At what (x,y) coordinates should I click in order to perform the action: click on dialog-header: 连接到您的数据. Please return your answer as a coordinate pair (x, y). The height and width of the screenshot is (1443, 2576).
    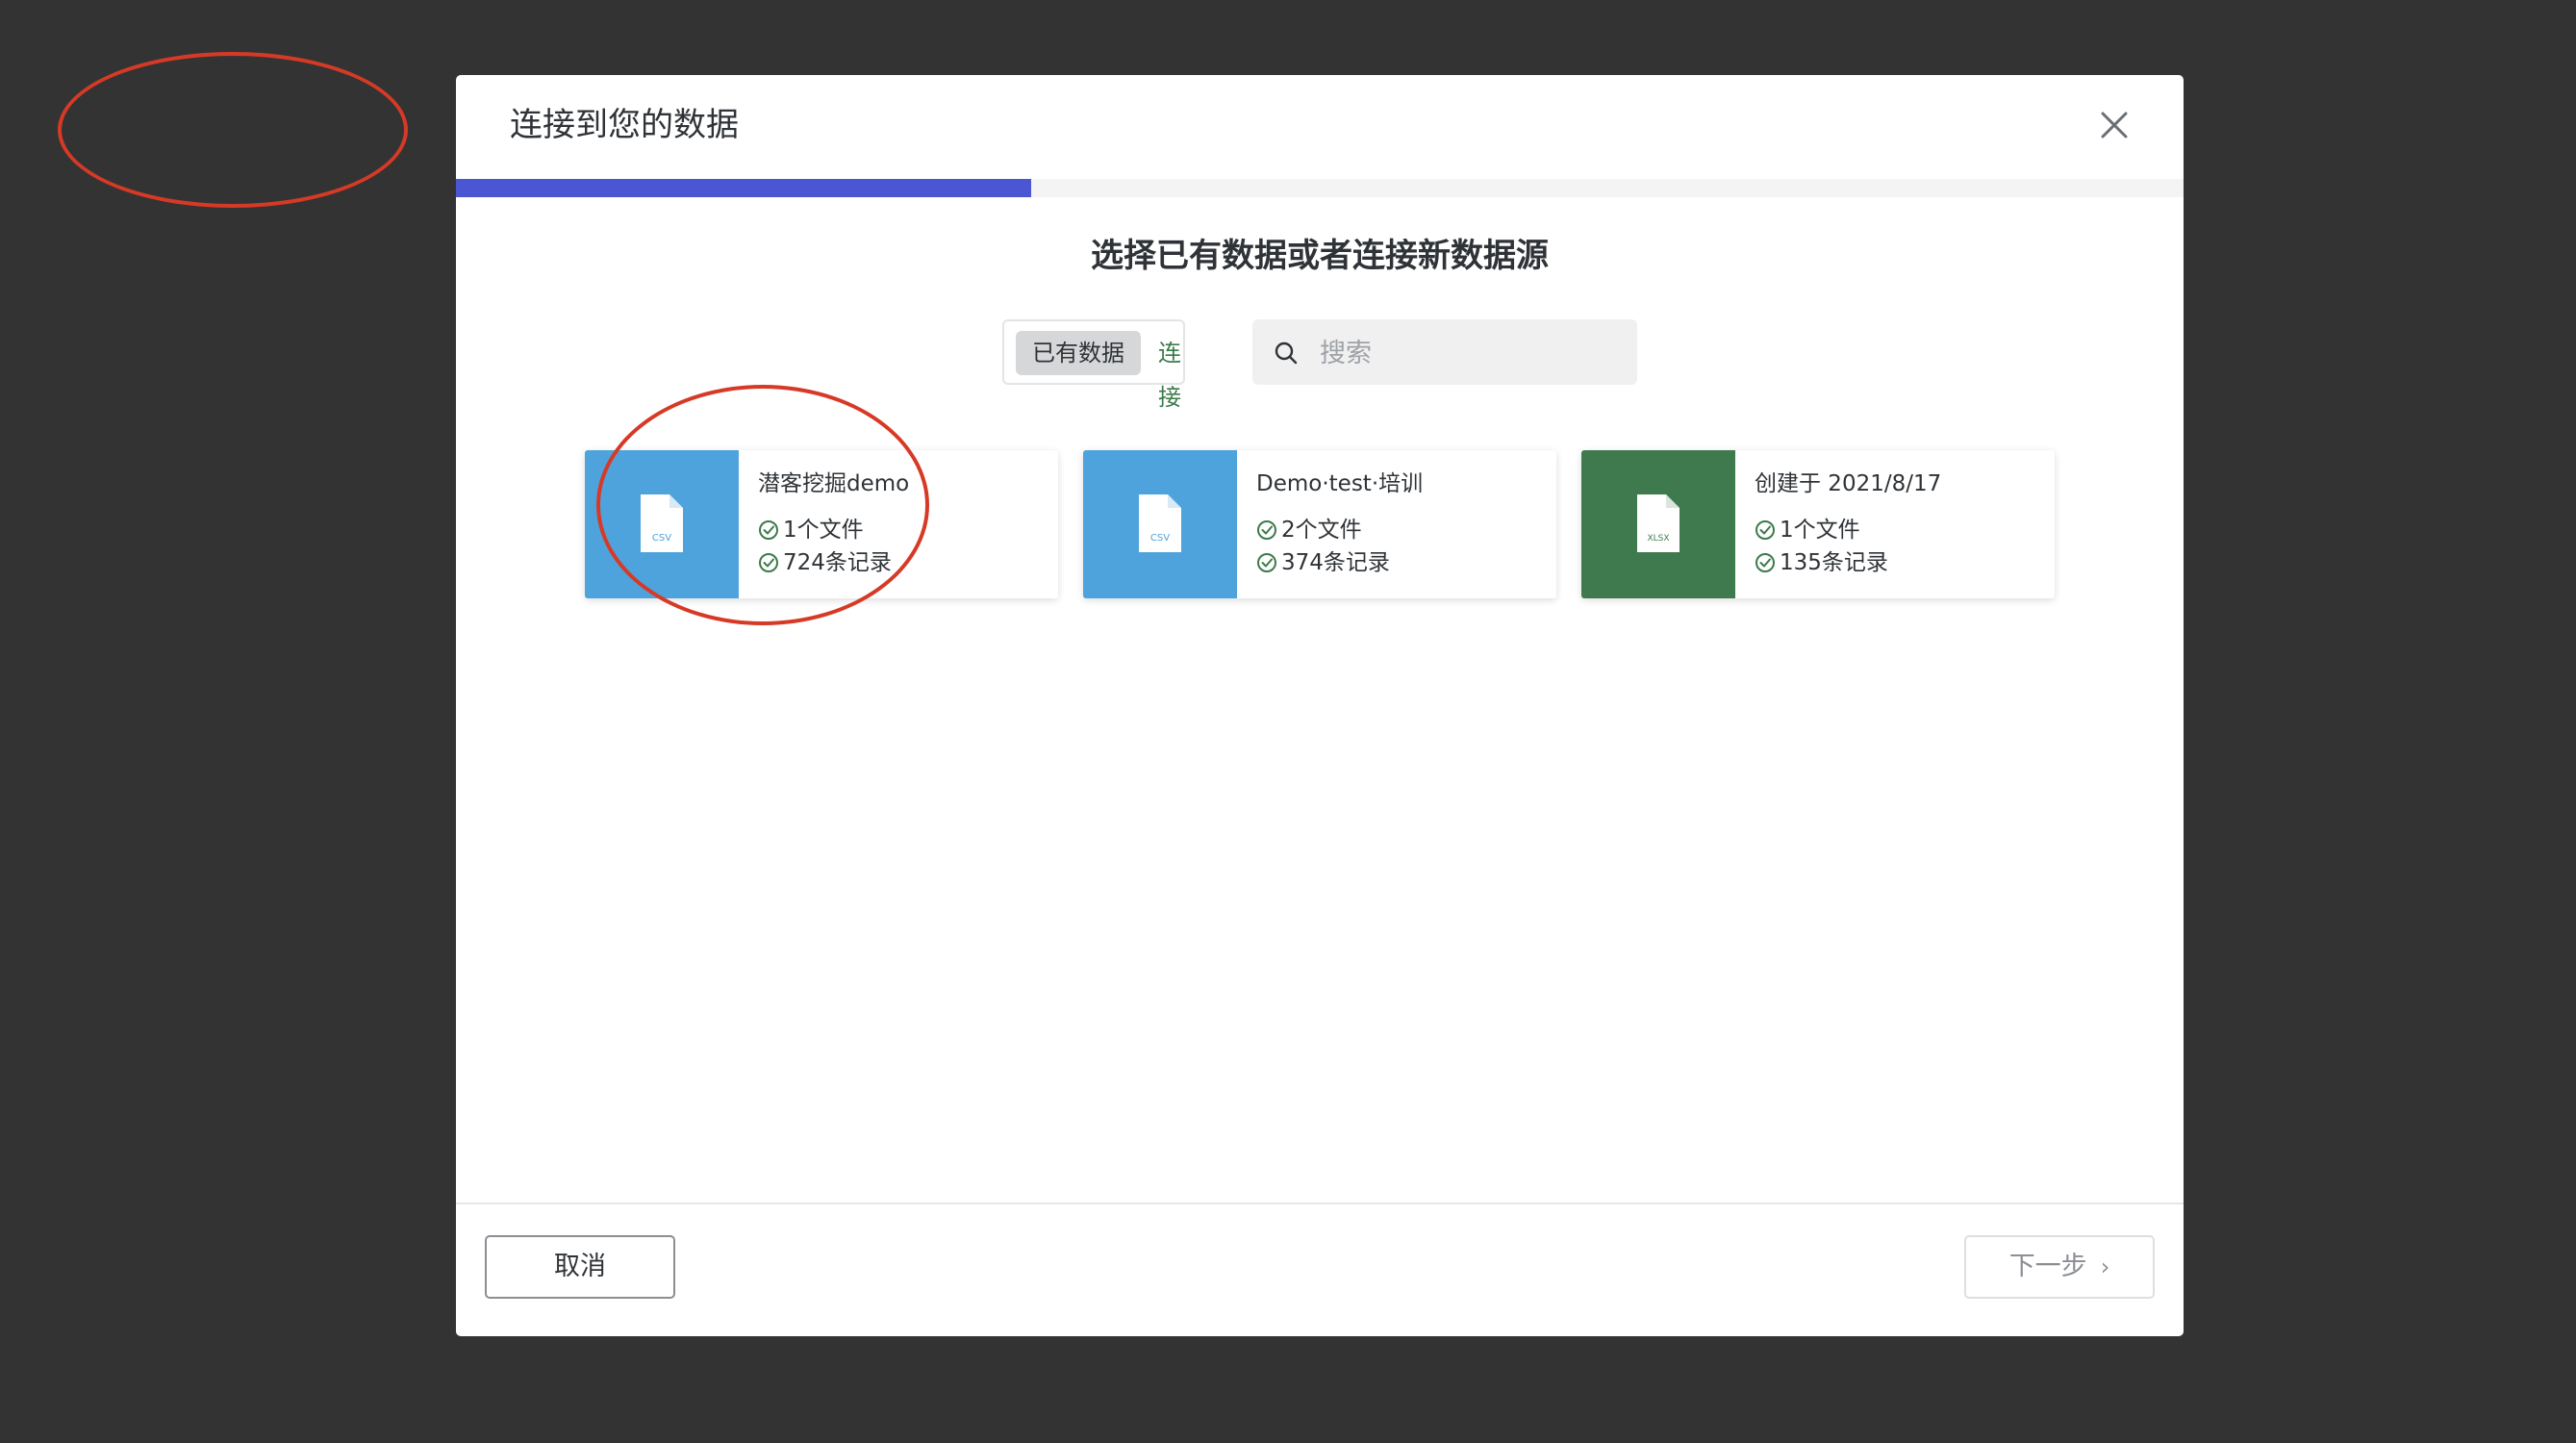
    Looking at the image, I should click on (1320, 127).